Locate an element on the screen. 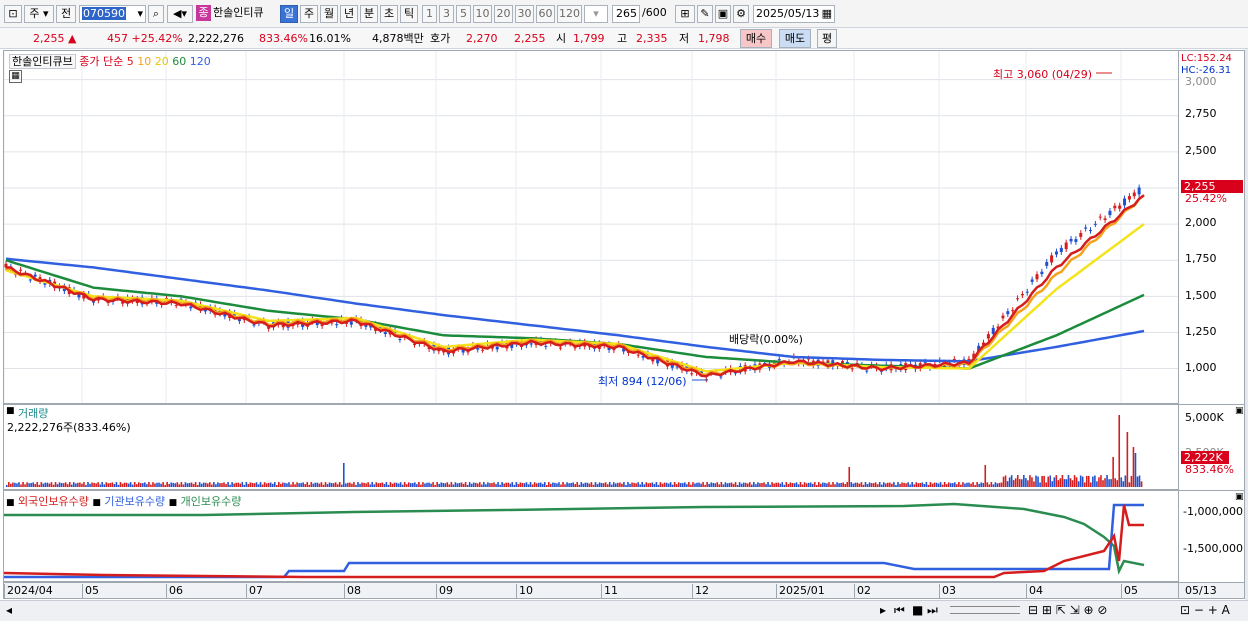  interval-5: 5 is located at coordinates (463, 14).